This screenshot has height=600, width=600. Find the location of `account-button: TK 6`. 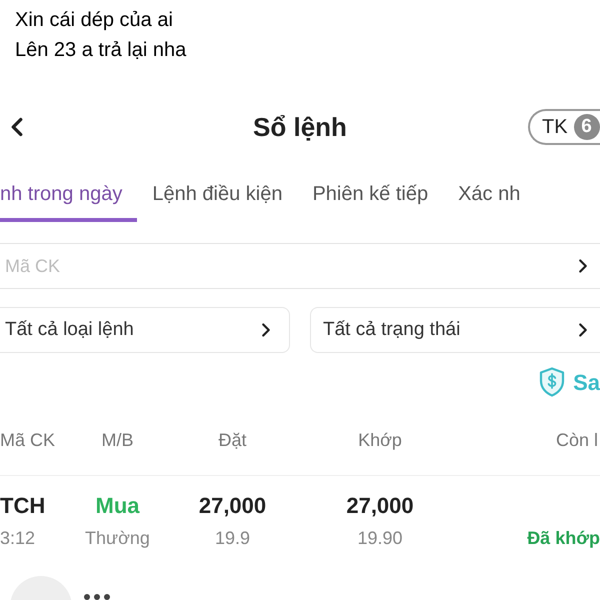

account-button: TK 6 is located at coordinates (564, 127).